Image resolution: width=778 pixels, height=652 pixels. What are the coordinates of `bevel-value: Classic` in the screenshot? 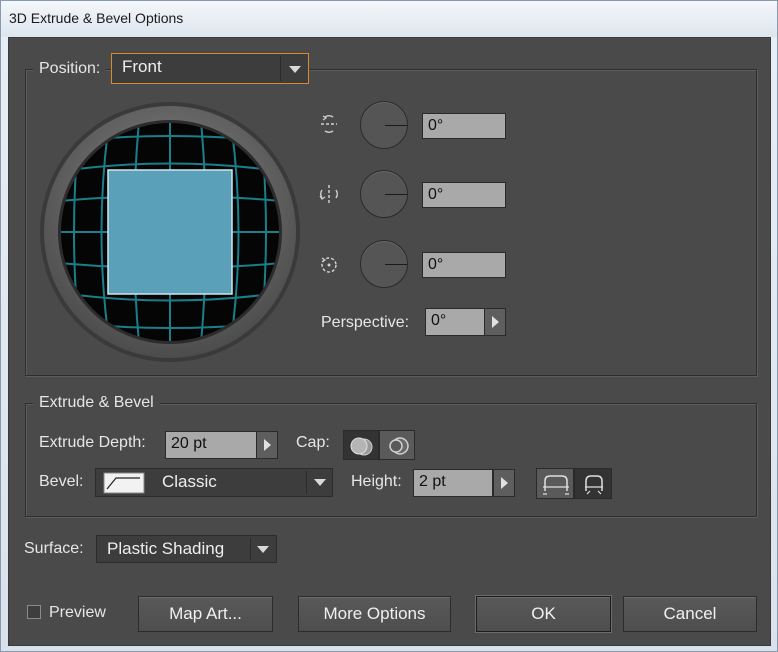 It's located at (189, 481).